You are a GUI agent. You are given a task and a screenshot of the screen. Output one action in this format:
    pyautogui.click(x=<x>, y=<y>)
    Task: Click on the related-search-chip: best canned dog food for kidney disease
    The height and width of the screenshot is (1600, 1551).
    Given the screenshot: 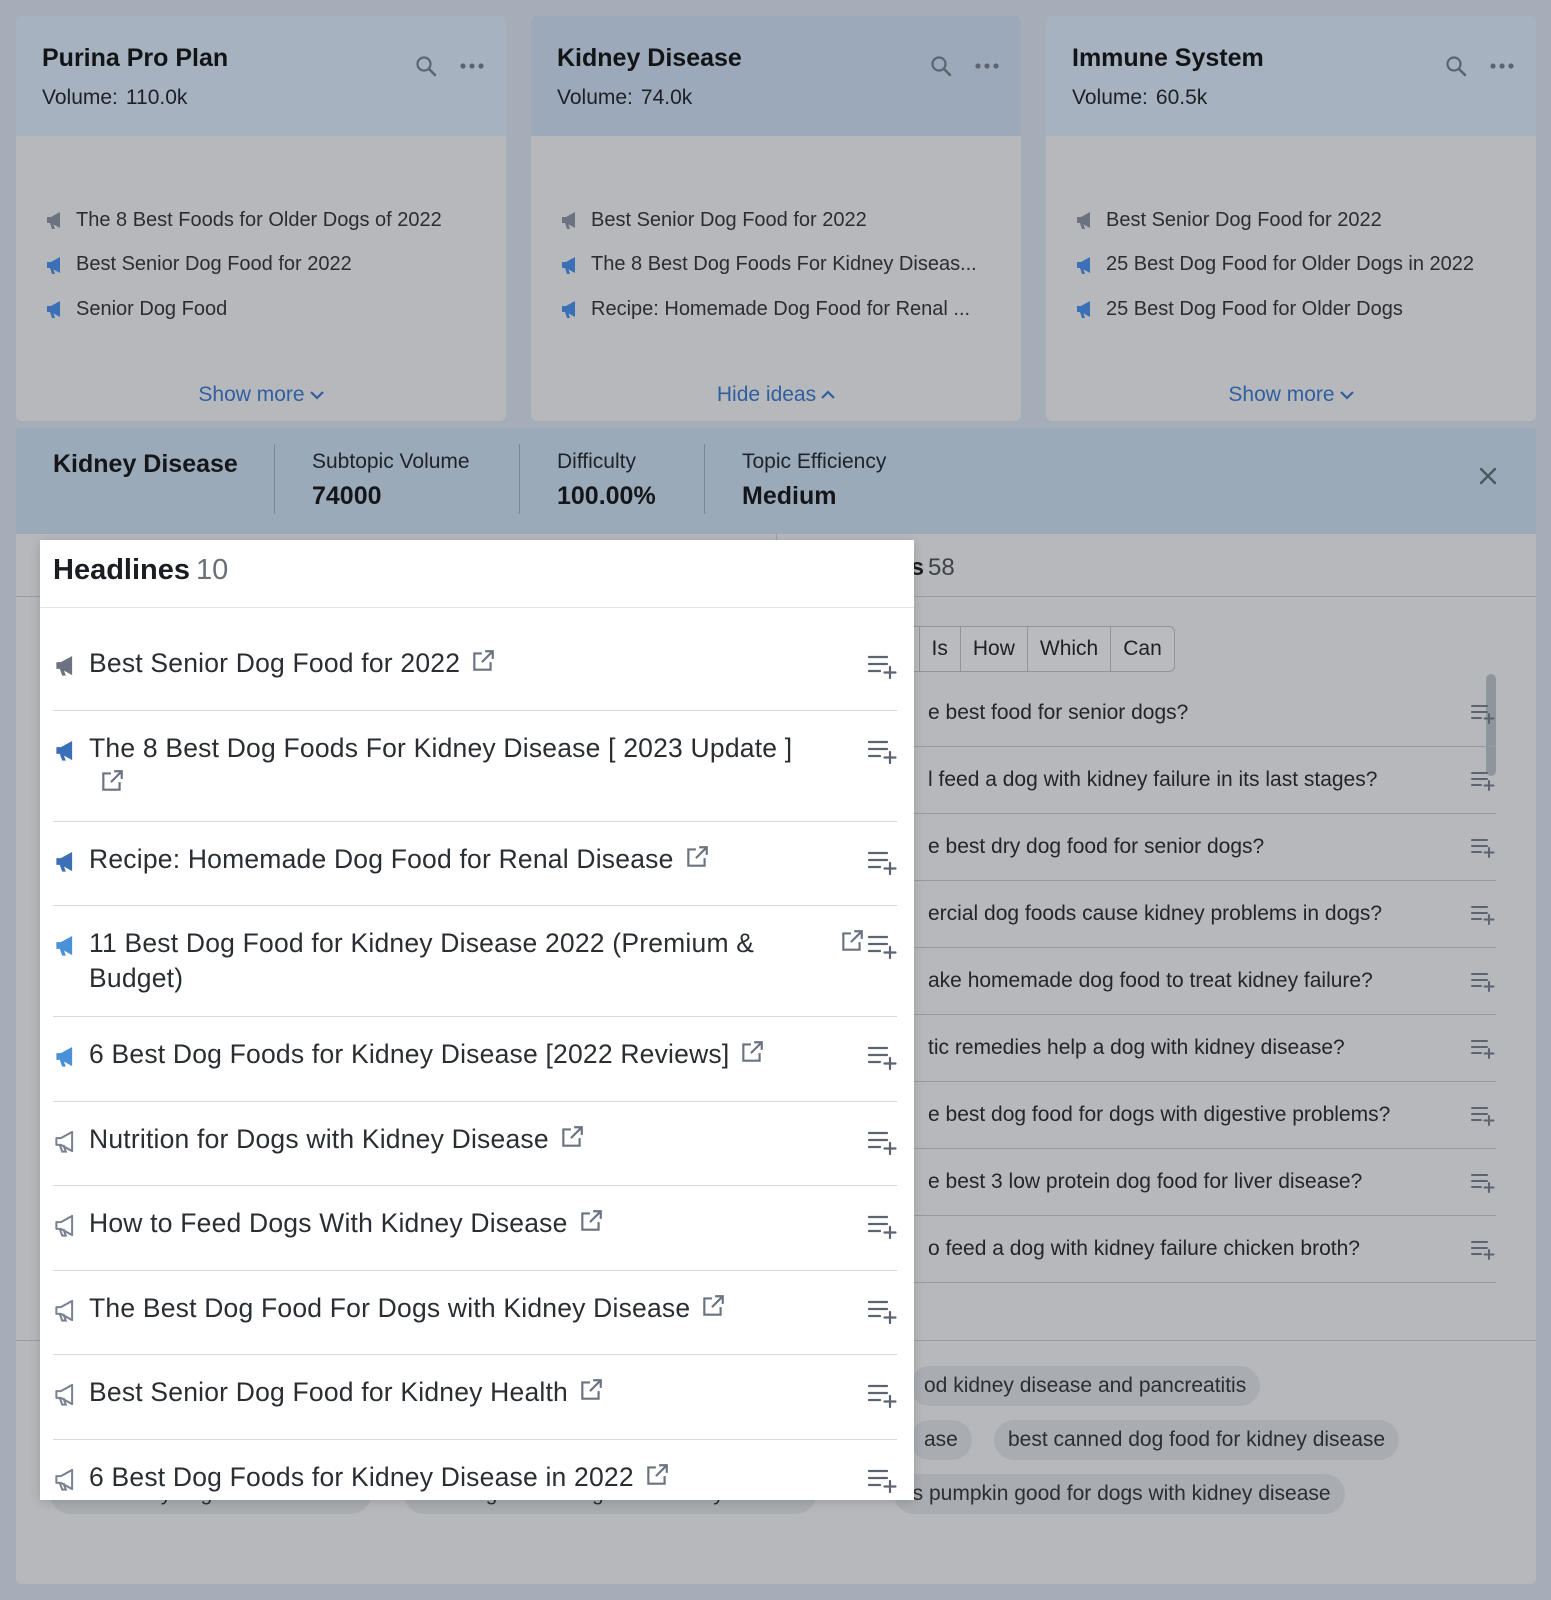 What is the action you would take?
    pyautogui.click(x=1197, y=1440)
    